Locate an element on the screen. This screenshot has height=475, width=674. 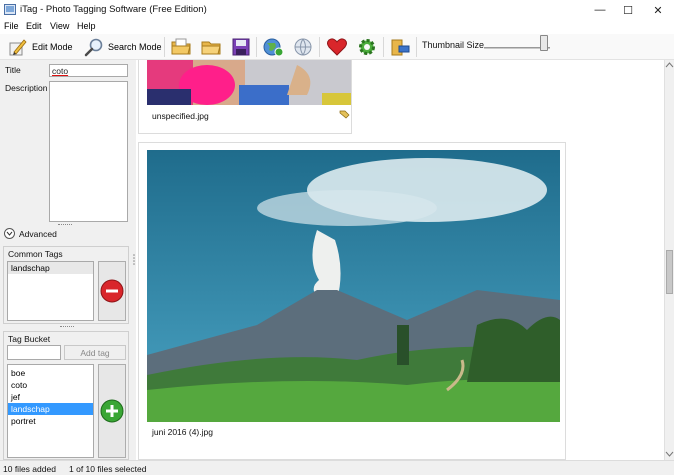
thumbnail-filename: juni 2016 (4).jpg is located at coordinates (182, 432).